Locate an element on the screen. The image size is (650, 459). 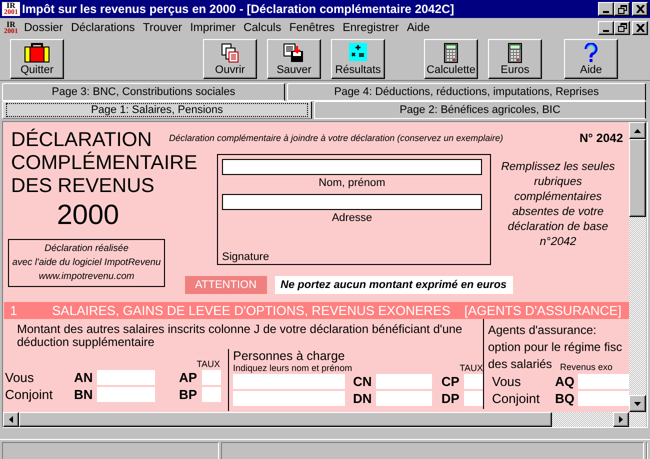
box-code: AN is located at coordinates (84, 377).